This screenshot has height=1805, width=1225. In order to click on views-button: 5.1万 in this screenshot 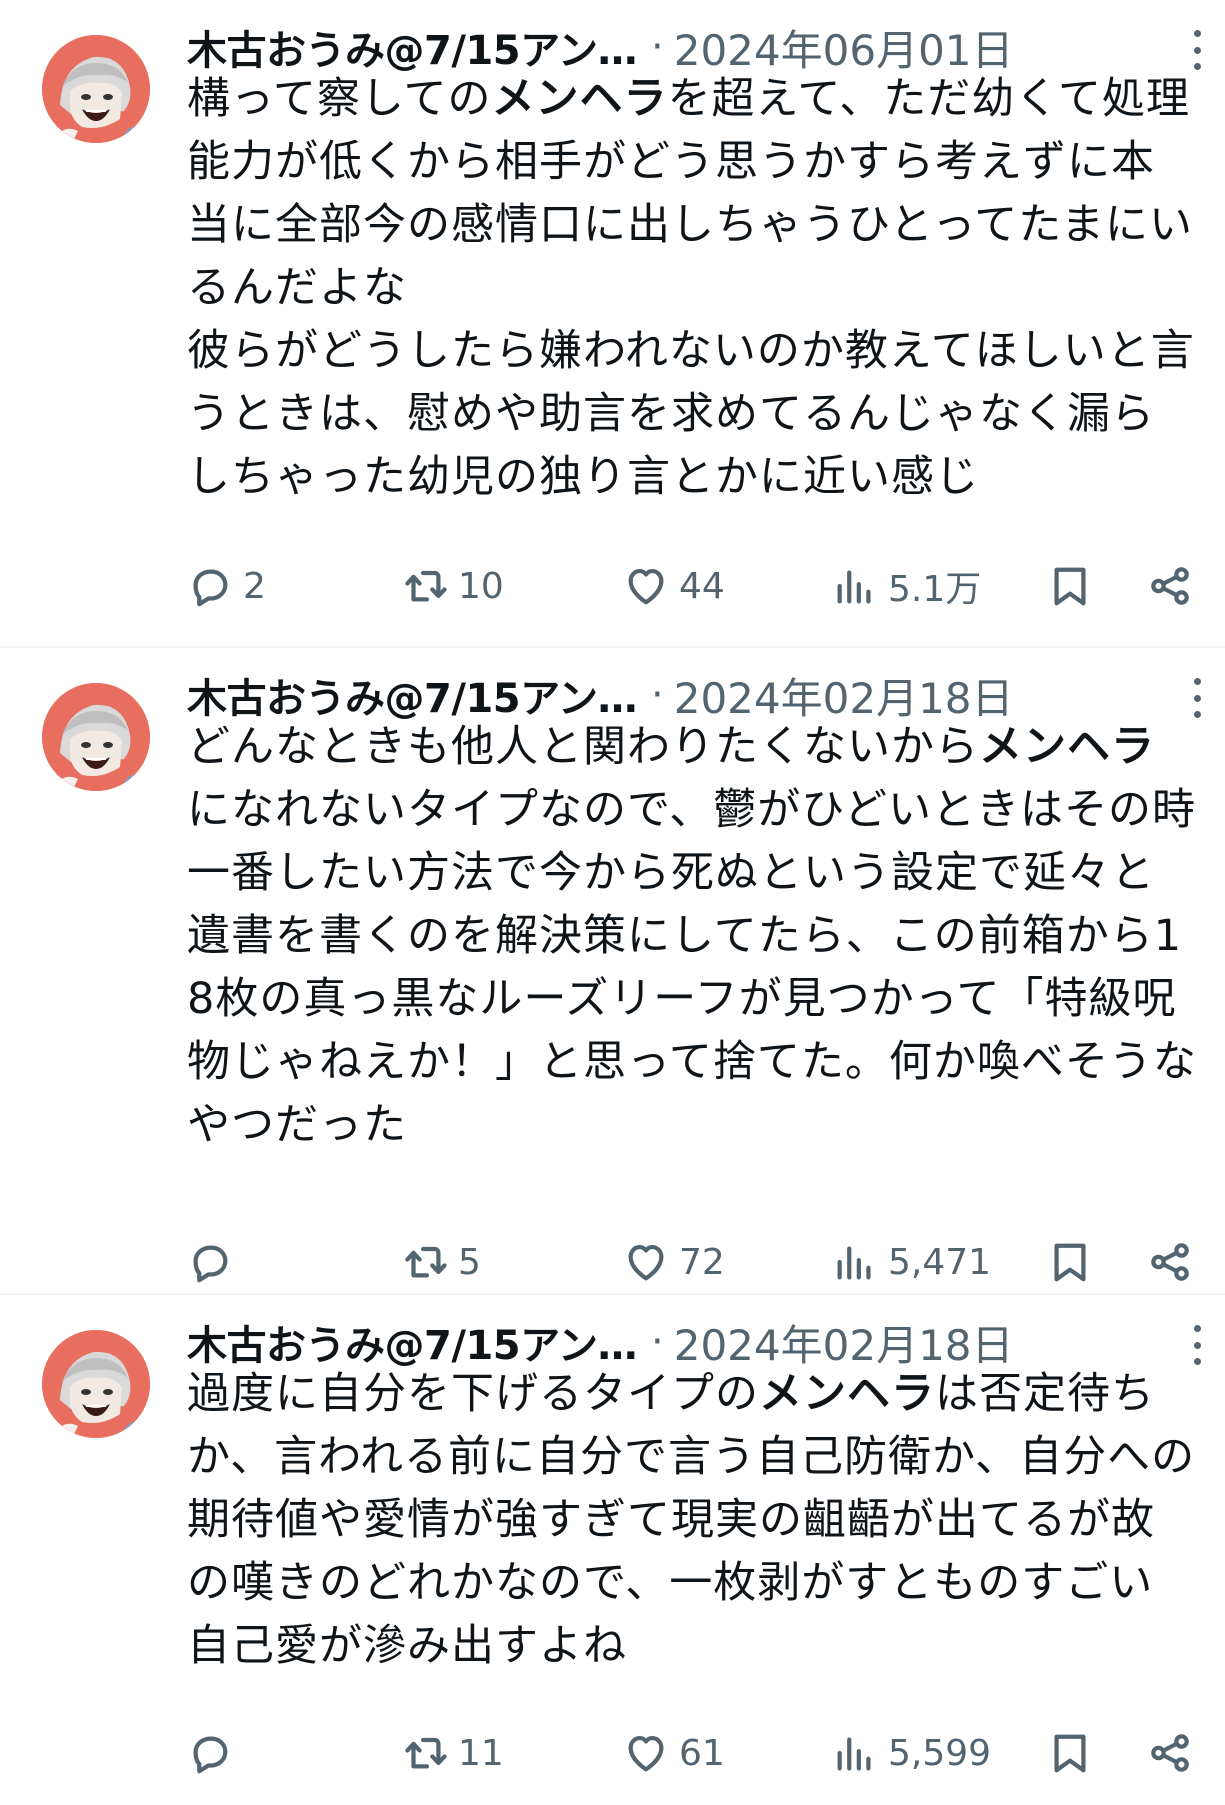, I will do `click(906, 586)`.